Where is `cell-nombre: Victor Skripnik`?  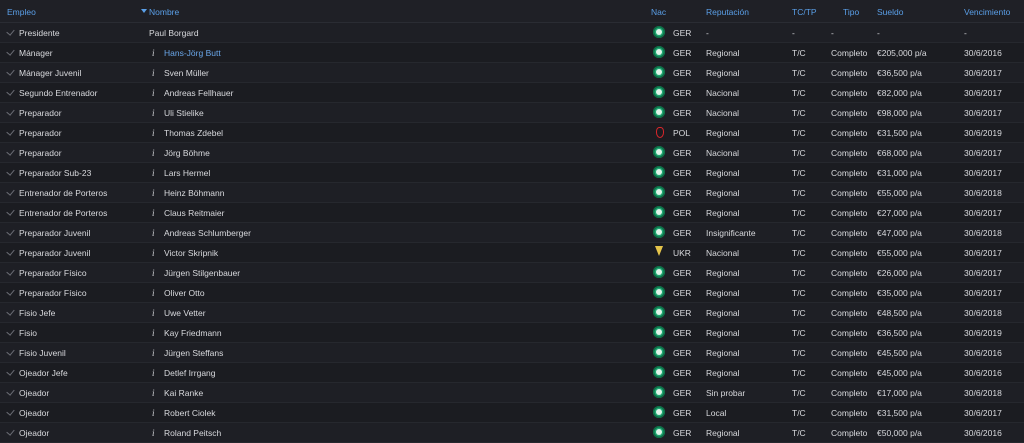 cell-nombre: Victor Skripnik is located at coordinates (191, 253).